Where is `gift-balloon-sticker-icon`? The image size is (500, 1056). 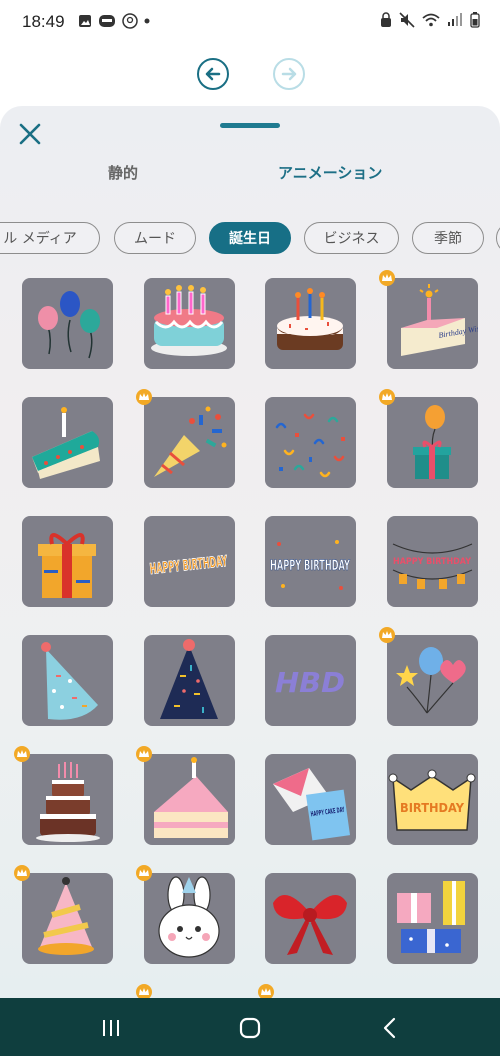
gift-balloon-sticker-icon is located at coordinates (432, 442).